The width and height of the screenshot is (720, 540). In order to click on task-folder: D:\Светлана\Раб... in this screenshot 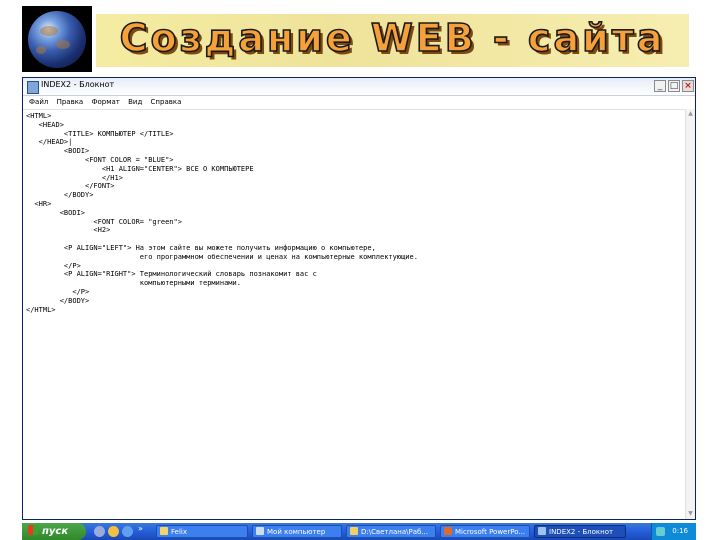, I will do `click(391, 531)`.